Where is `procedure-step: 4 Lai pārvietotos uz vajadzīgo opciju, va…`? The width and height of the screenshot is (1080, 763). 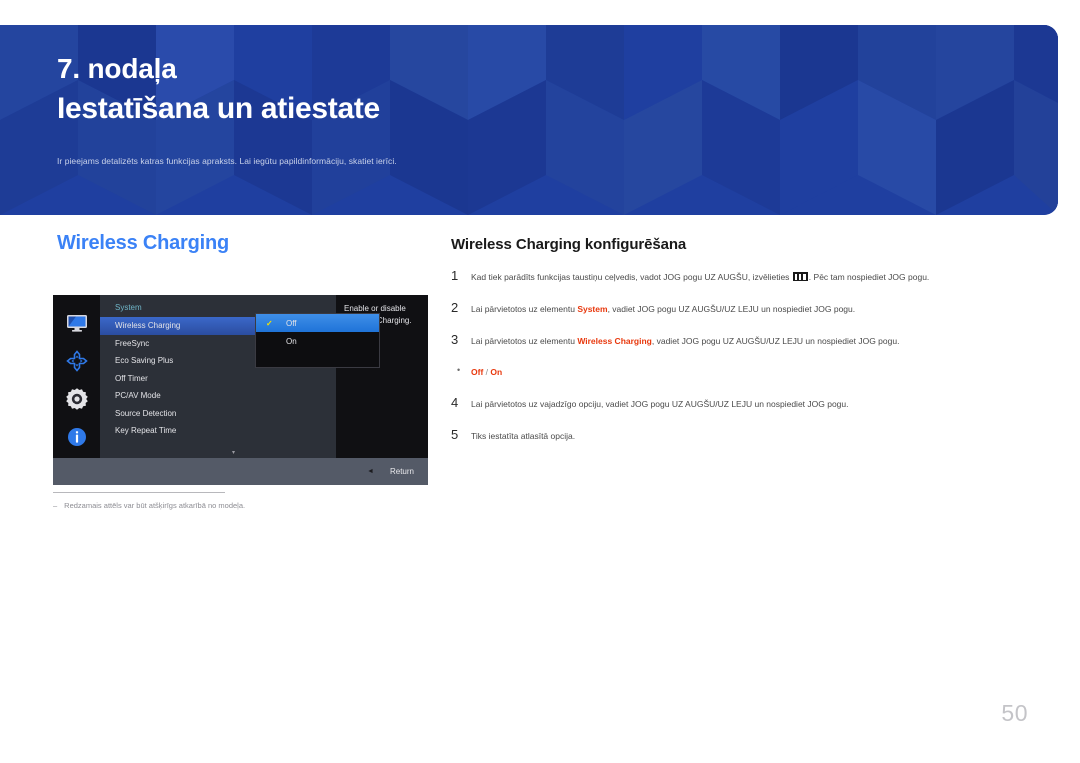
procedure-step: 4 Lai pārvietotos uz vajadzīgo opciju, va… is located at coordinates (740, 403).